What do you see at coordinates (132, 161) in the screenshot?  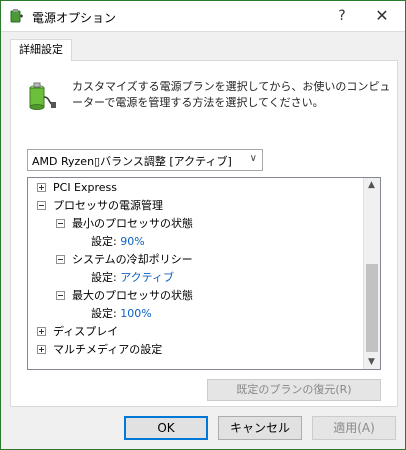 I see `power-plan-value: AMD Ryzen▯バランス調整 [アクティブ]` at bounding box center [132, 161].